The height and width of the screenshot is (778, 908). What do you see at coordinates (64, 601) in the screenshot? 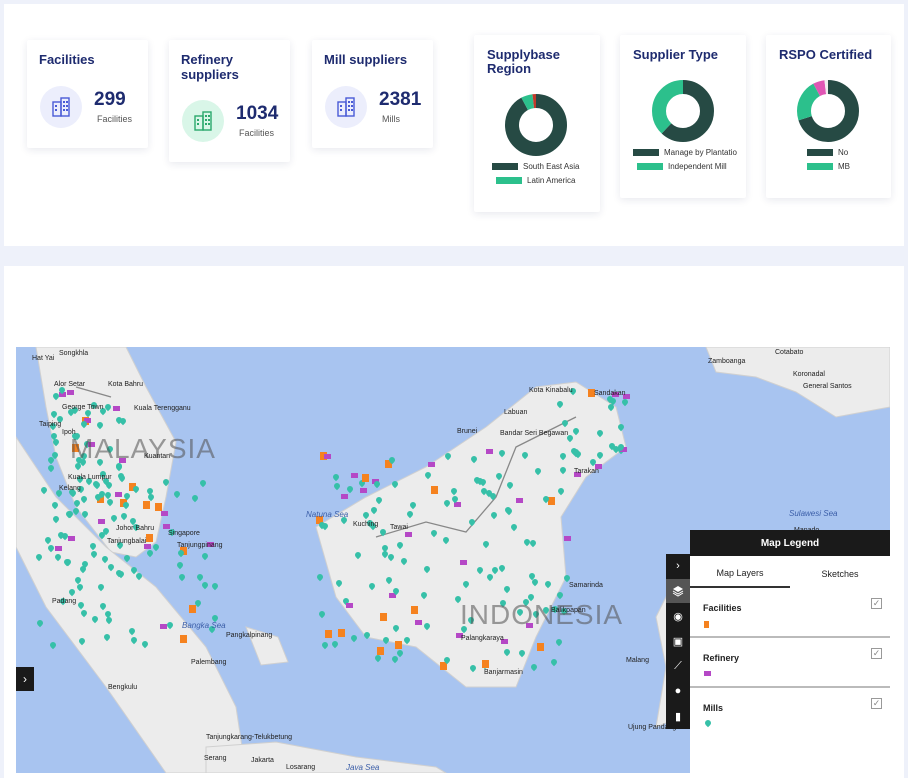
I see `place-label: Padang` at bounding box center [64, 601].